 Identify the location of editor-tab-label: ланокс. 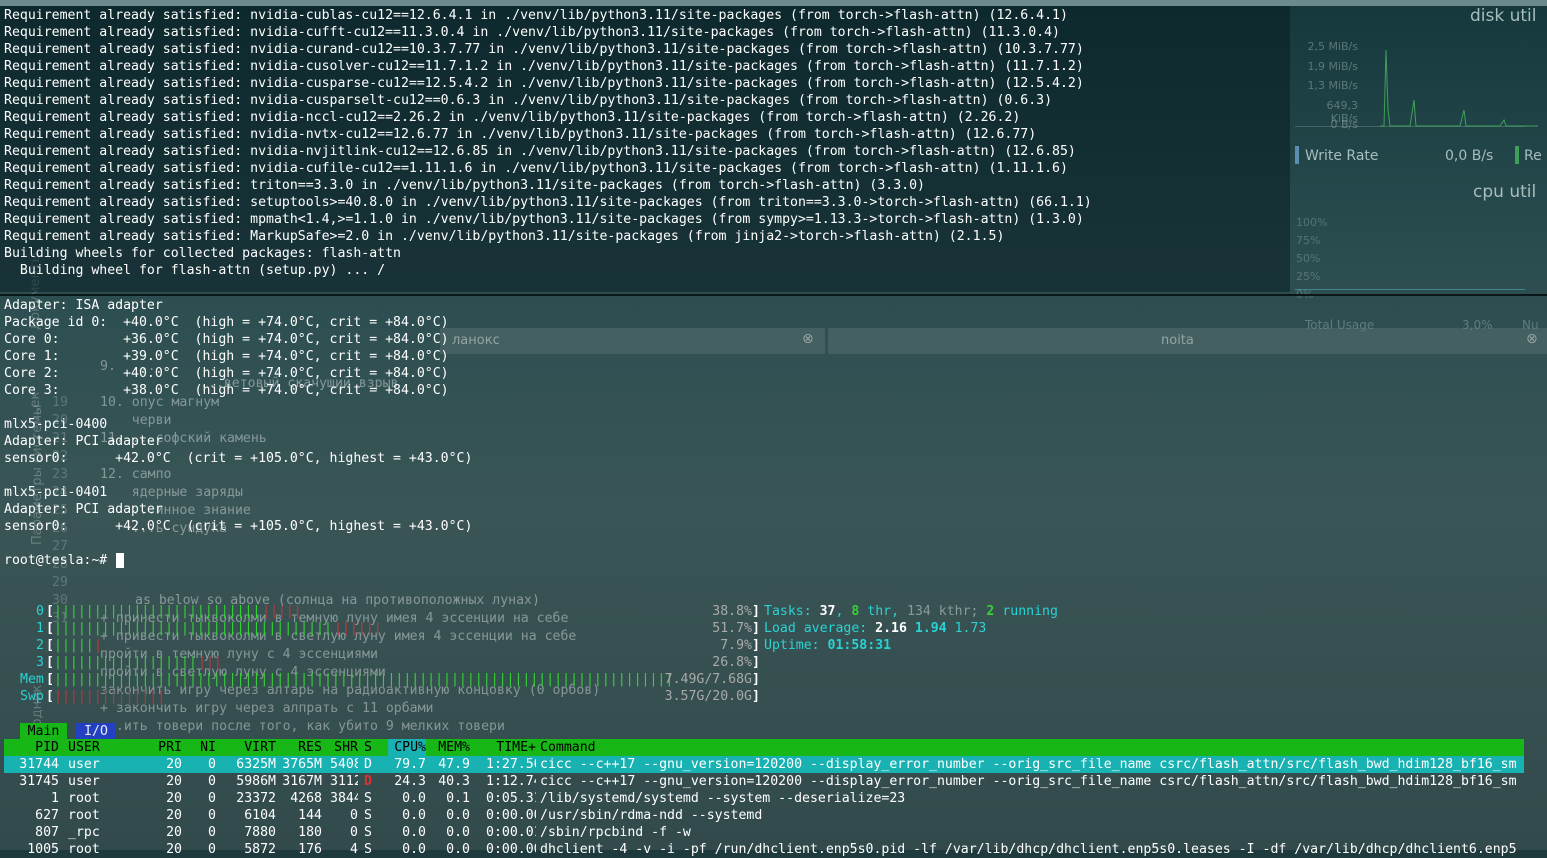
(476, 340).